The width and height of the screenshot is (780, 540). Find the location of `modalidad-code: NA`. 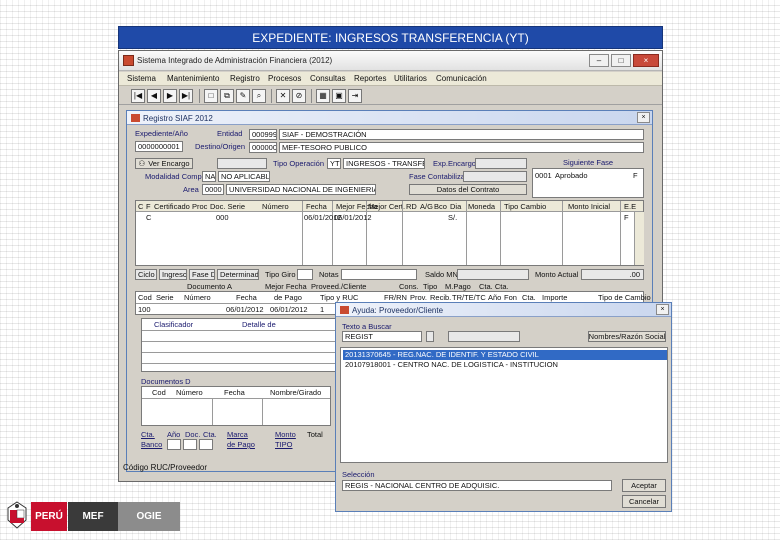

modalidad-code: NA is located at coordinates (209, 176).